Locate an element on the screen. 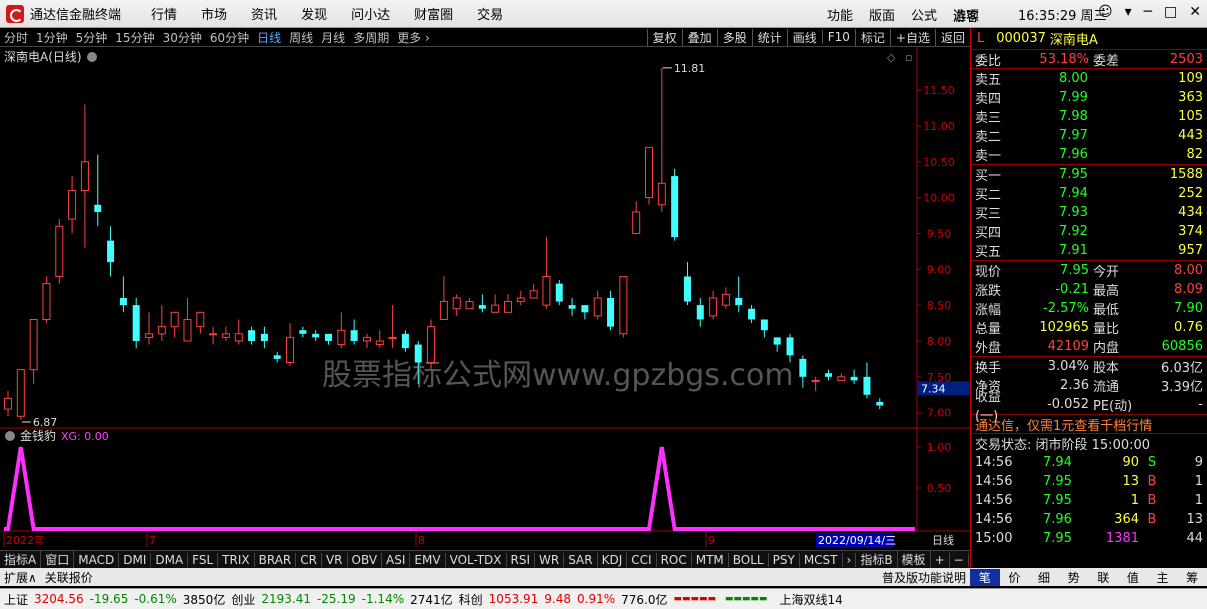 The width and height of the screenshot is (1207, 609). toolbar-button: 复权 is located at coordinates (664, 37).